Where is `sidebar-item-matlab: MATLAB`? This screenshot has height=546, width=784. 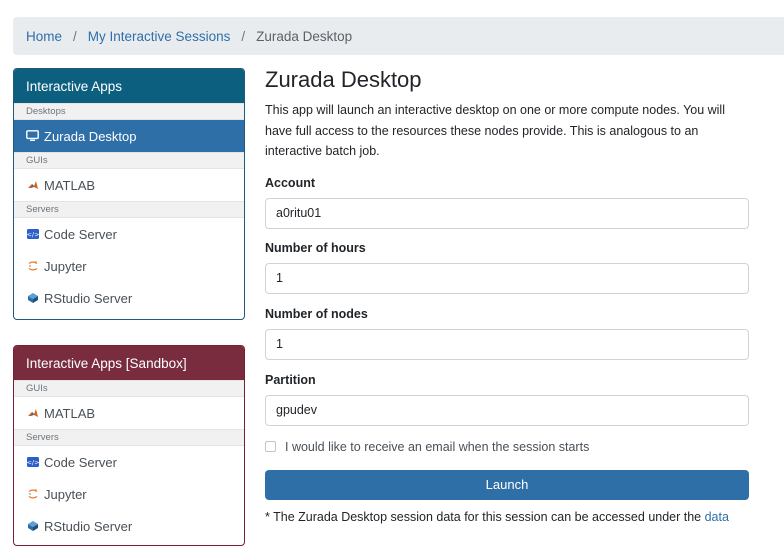 sidebar-item-matlab: MATLAB is located at coordinates (129, 185).